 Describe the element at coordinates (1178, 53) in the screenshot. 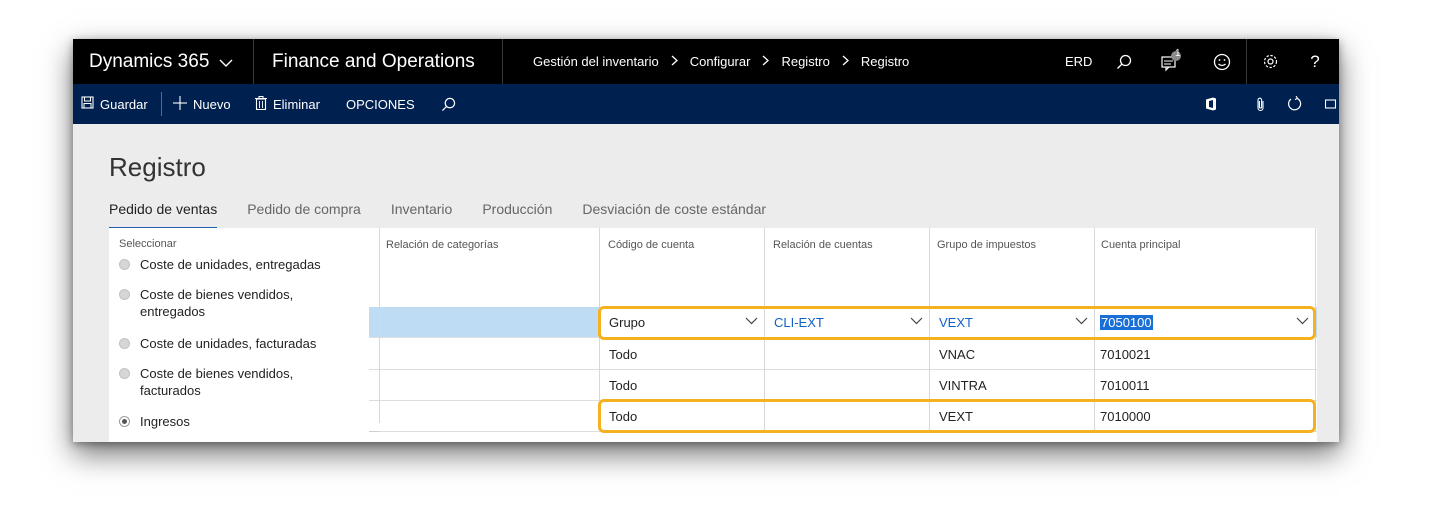

I see `notification-count: 1` at that location.